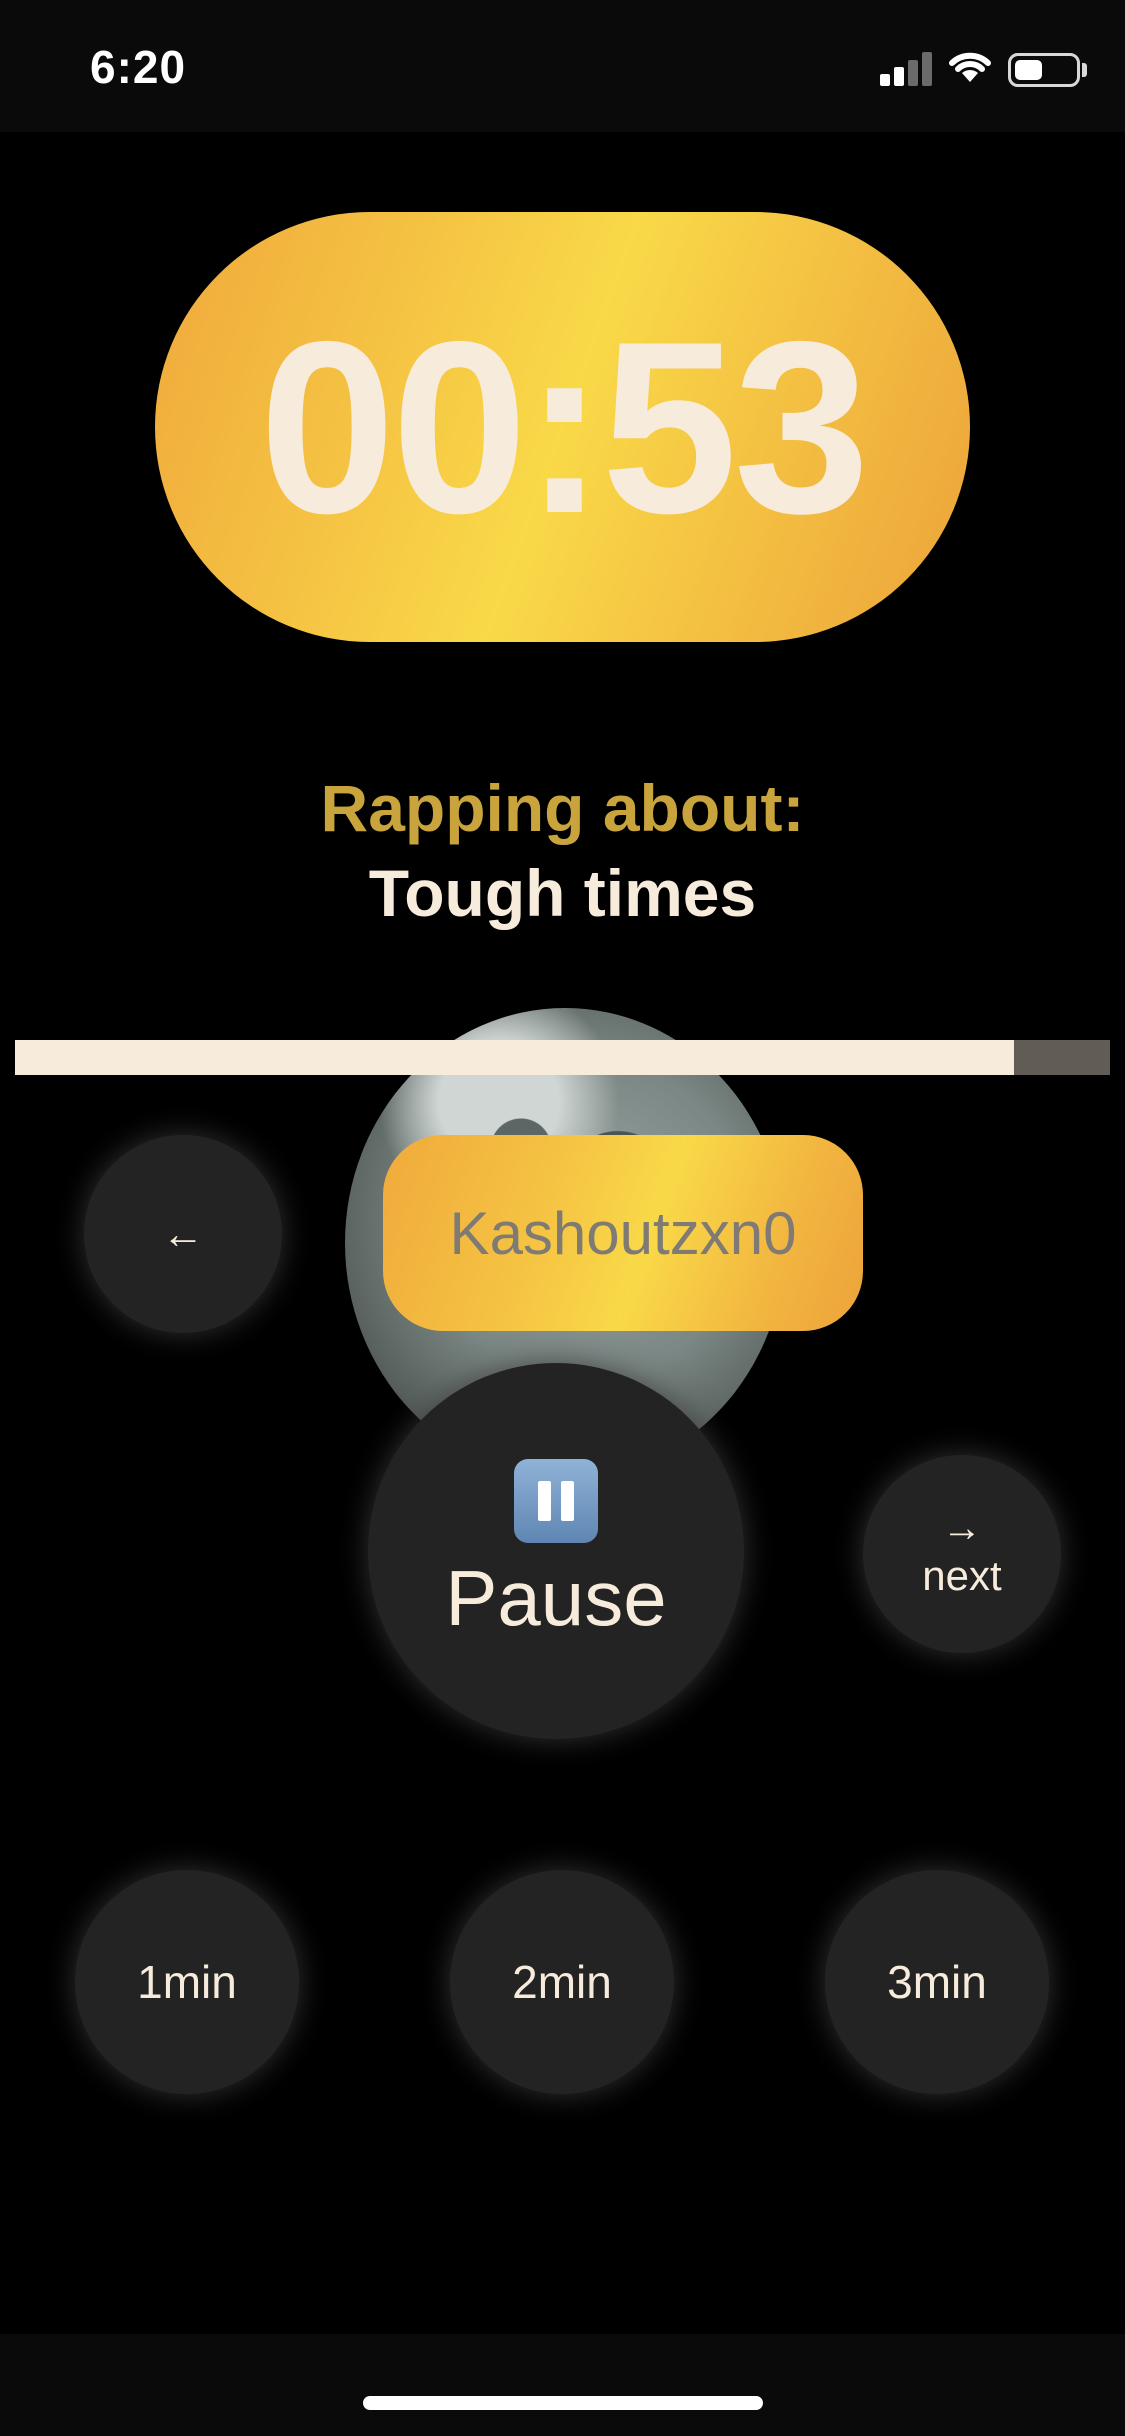 This screenshot has width=1125, height=2436. I want to click on duration-label: 2min, so click(562, 1982).